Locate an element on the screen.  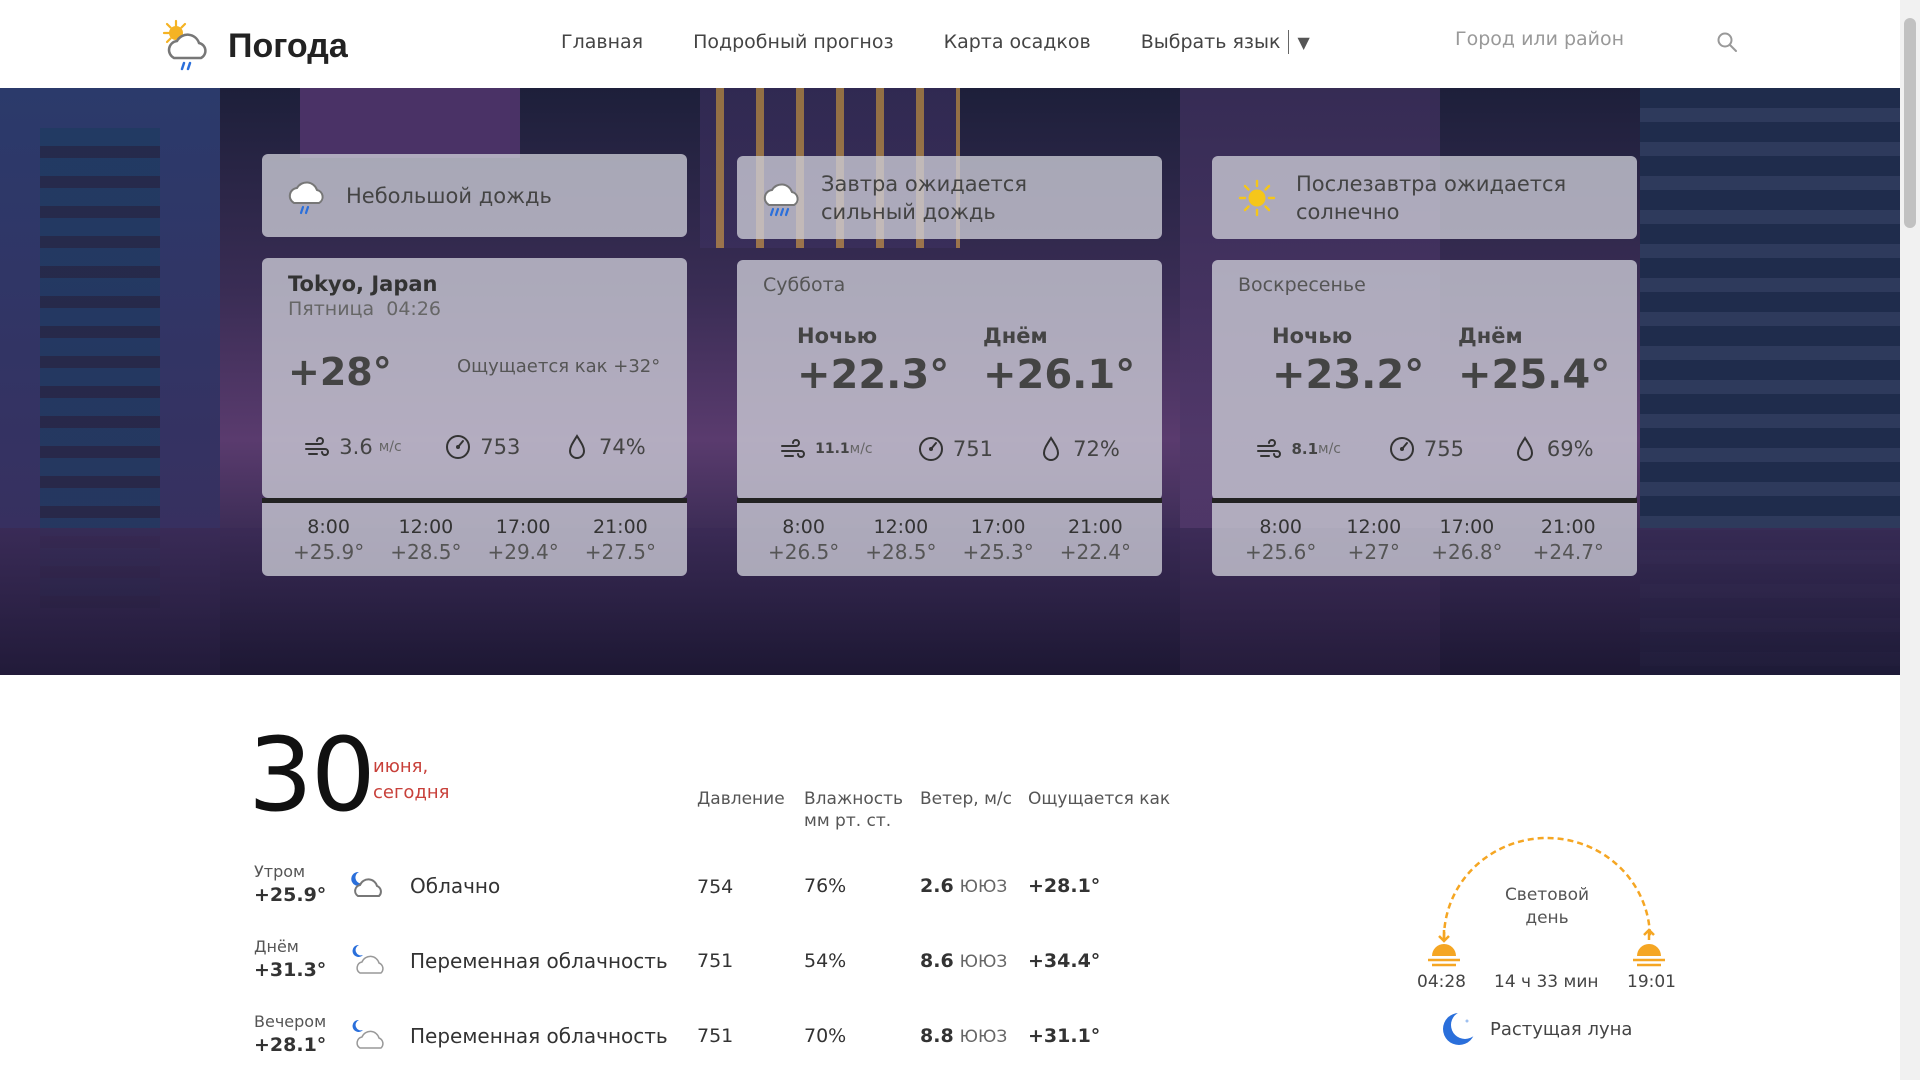
hourly-item: 17:00 +25.3° is located at coordinates (997, 540).